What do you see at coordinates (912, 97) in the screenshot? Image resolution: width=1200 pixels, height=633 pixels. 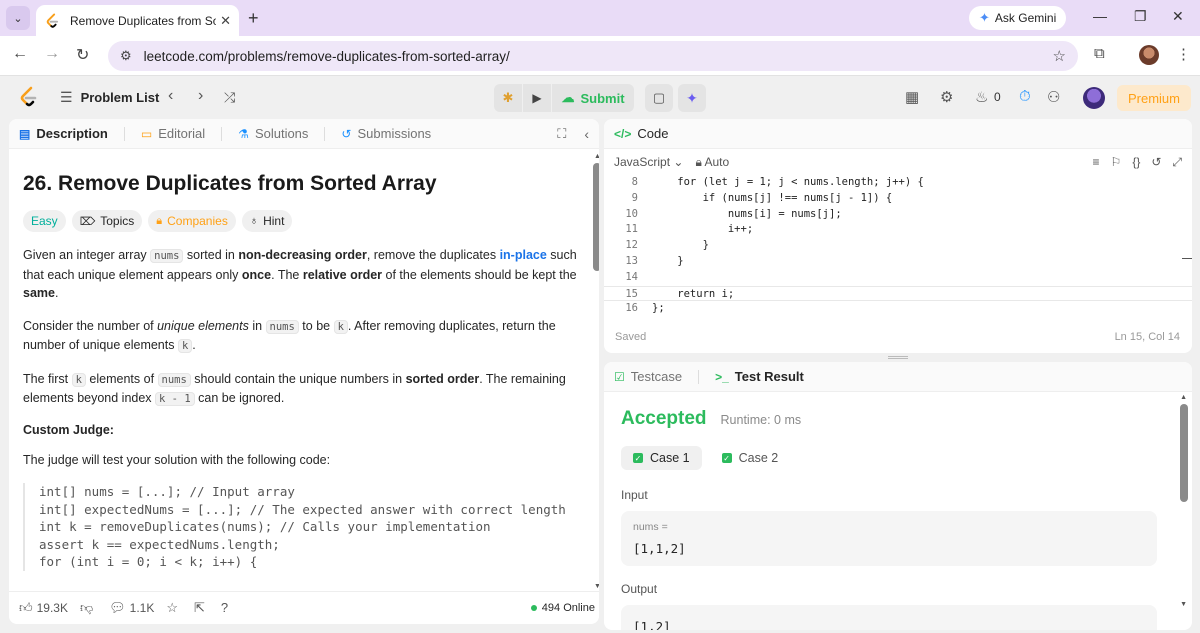 I see `layout-grid-icon: ▦` at bounding box center [912, 97].